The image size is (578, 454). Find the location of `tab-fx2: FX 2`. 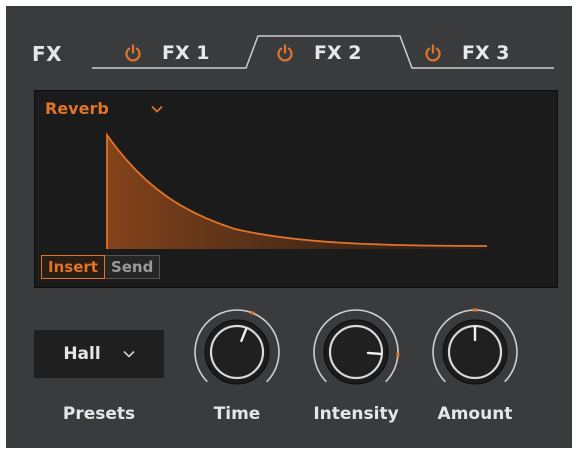

tab-fx2: FX 2 is located at coordinates (318, 53).